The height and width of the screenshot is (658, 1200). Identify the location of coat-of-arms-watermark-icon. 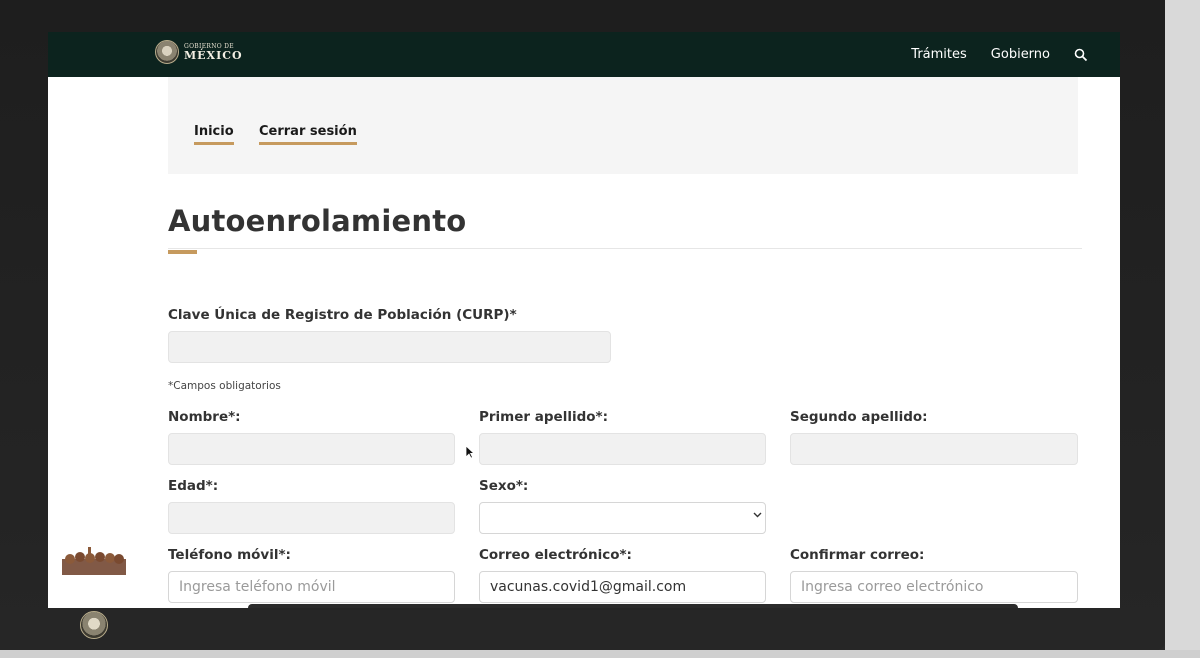
(94, 625).